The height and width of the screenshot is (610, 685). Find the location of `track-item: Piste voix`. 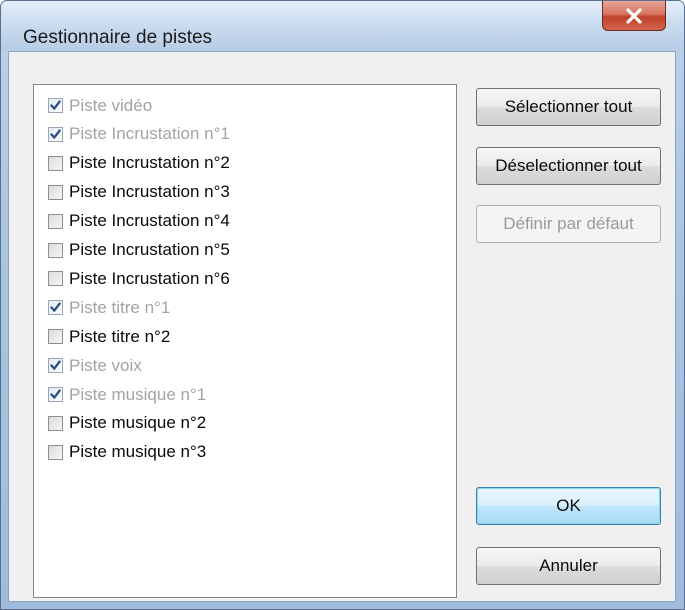

track-item: Piste voix is located at coordinates (95, 365).